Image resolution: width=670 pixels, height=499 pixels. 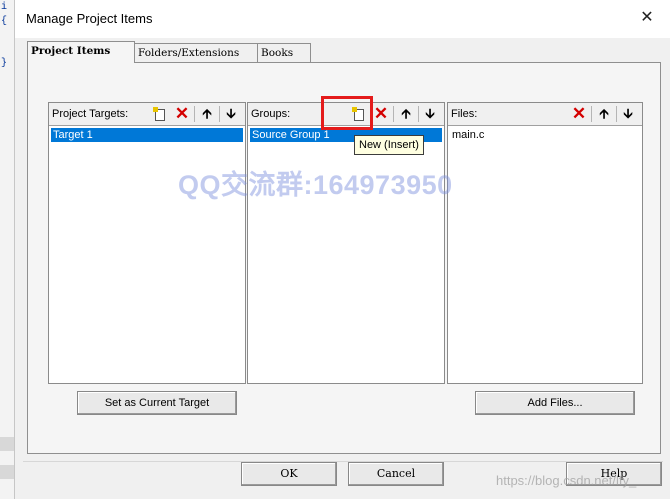 I want to click on list-item: Target 1, so click(x=147, y=135).